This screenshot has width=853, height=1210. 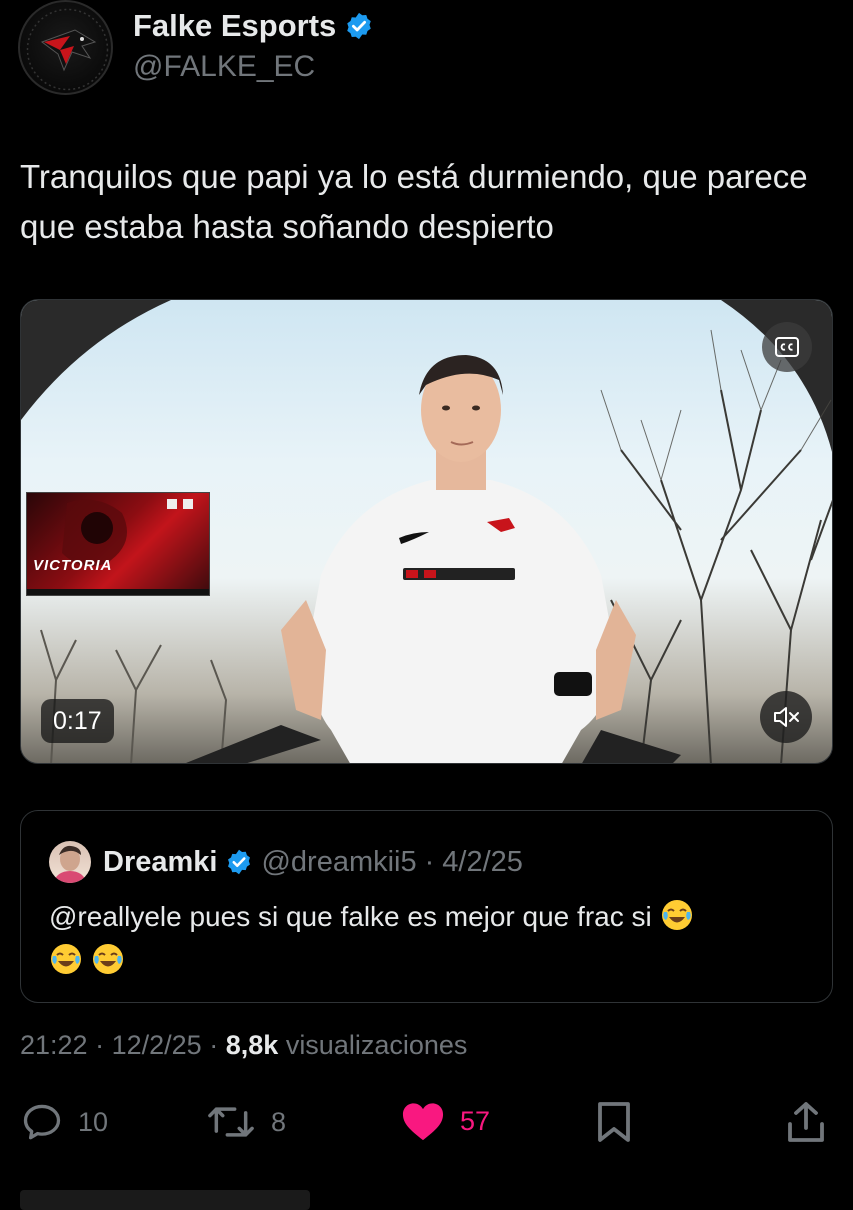 What do you see at coordinates (73, 565) in the screenshot?
I see `inset-title: VICTORIA` at bounding box center [73, 565].